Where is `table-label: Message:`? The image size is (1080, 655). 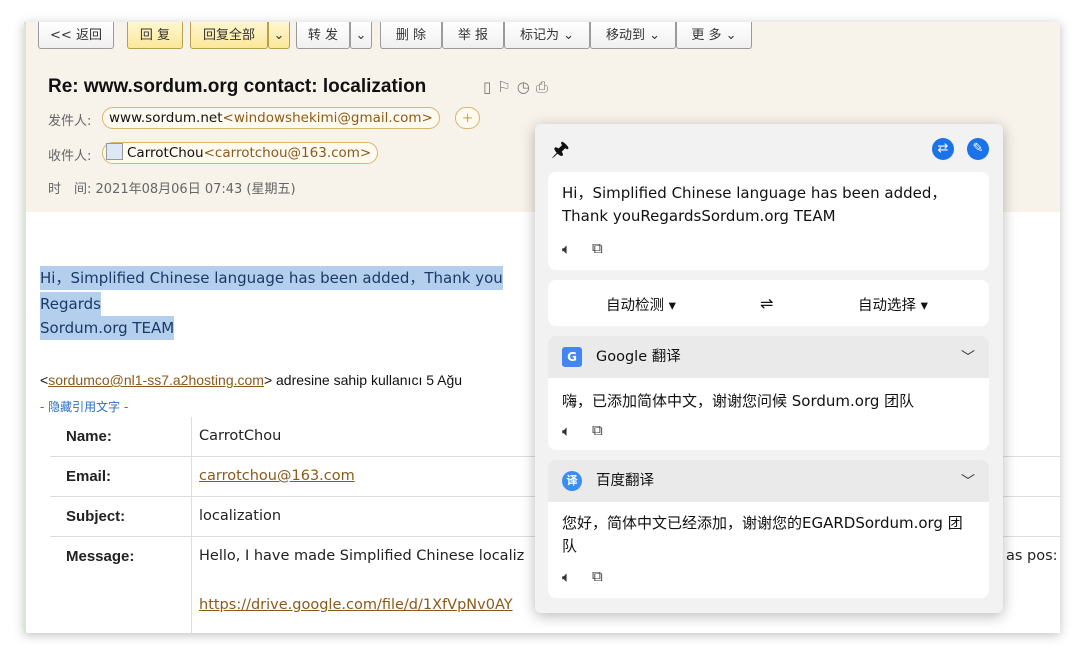
table-label: Message: is located at coordinates (100, 556).